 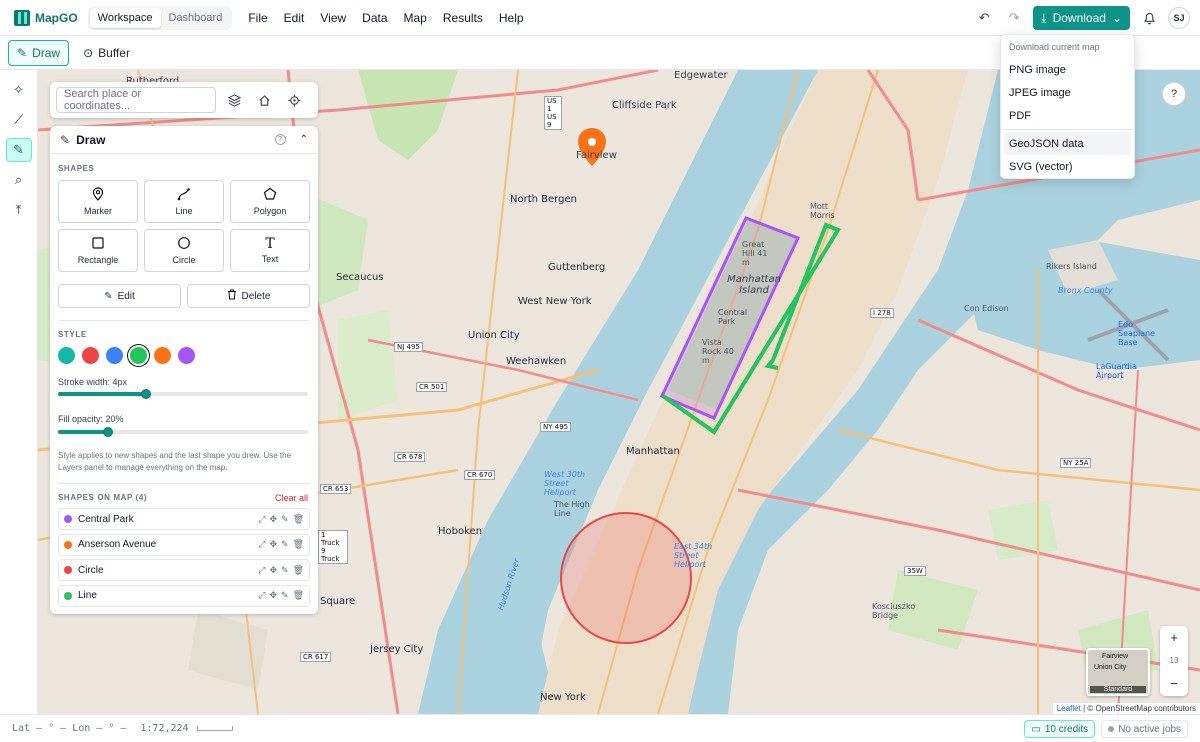 I want to click on list-item: Central Park ⤢ ✥ ✎ 🗑︎, so click(x=184, y=519).